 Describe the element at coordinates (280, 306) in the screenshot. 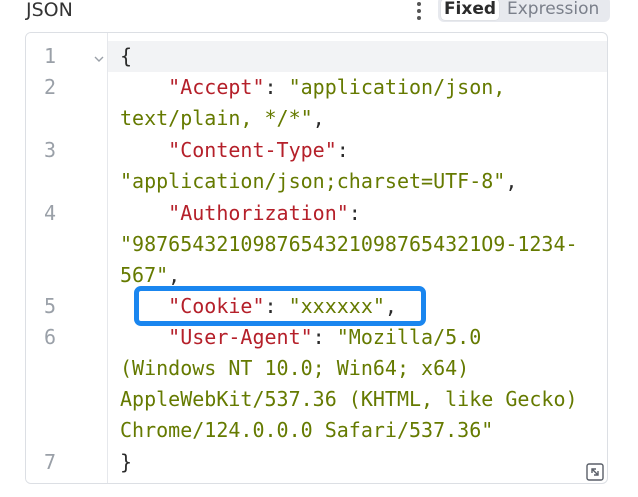

I see `cookie-highlight-box` at that location.